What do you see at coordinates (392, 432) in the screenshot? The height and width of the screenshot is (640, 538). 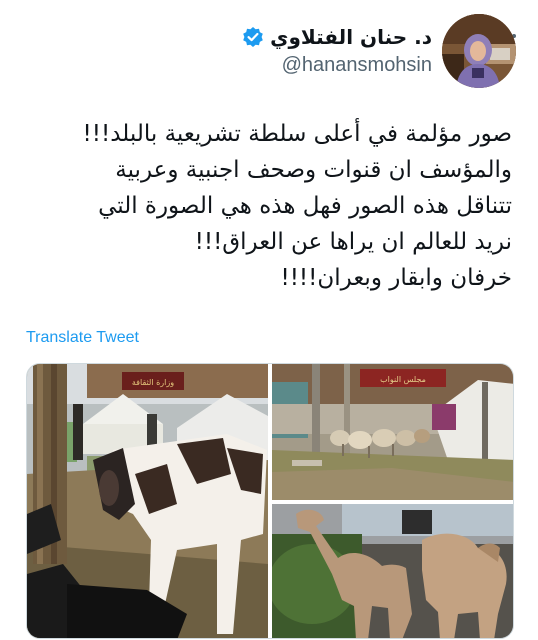 I see `sheep-photo: مجلس النواب` at bounding box center [392, 432].